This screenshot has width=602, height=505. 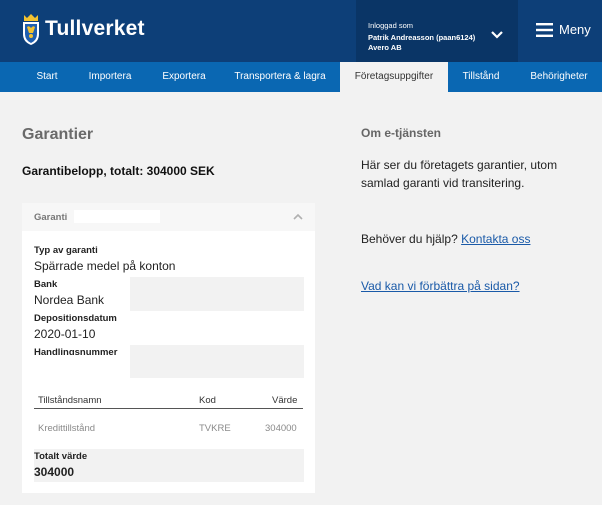 I want to click on guarantee-card-title: Garanti, so click(x=51, y=217).